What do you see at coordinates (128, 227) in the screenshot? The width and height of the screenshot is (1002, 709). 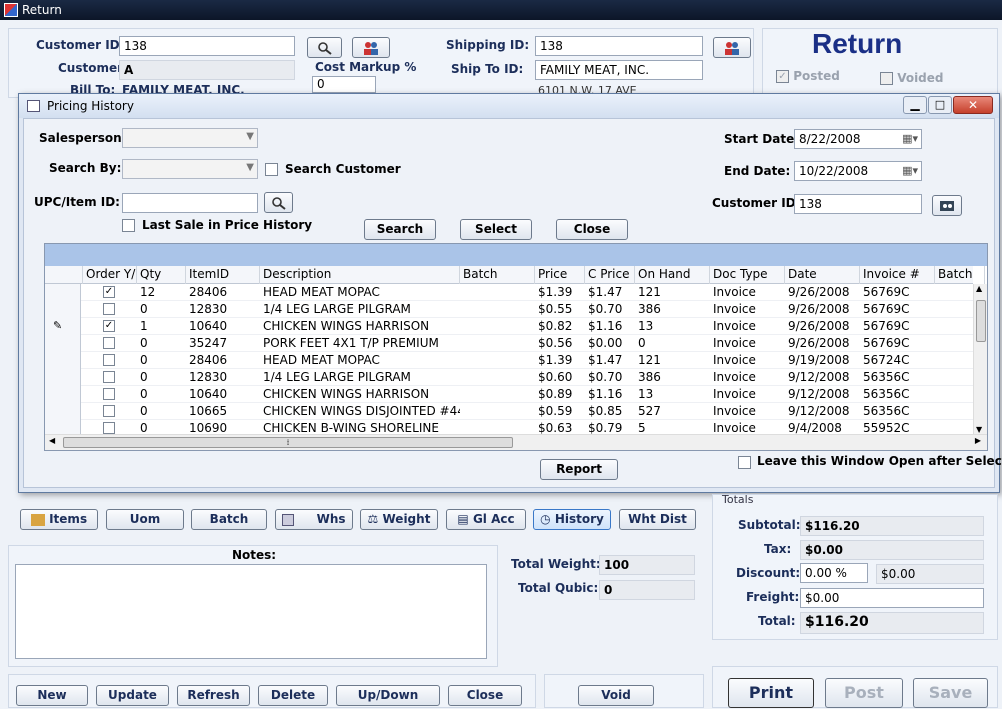 I see `last-sale-checkbox` at bounding box center [128, 227].